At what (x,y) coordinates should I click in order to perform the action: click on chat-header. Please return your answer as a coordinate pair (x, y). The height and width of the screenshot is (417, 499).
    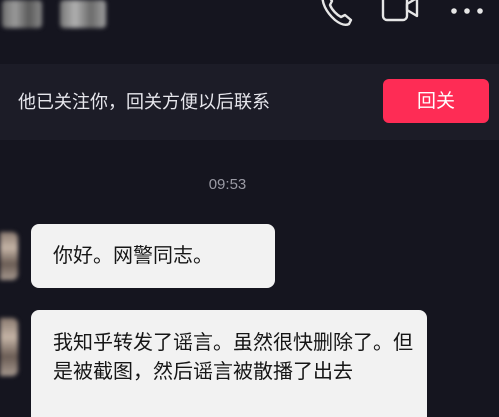
    Looking at the image, I should click on (249, 18).